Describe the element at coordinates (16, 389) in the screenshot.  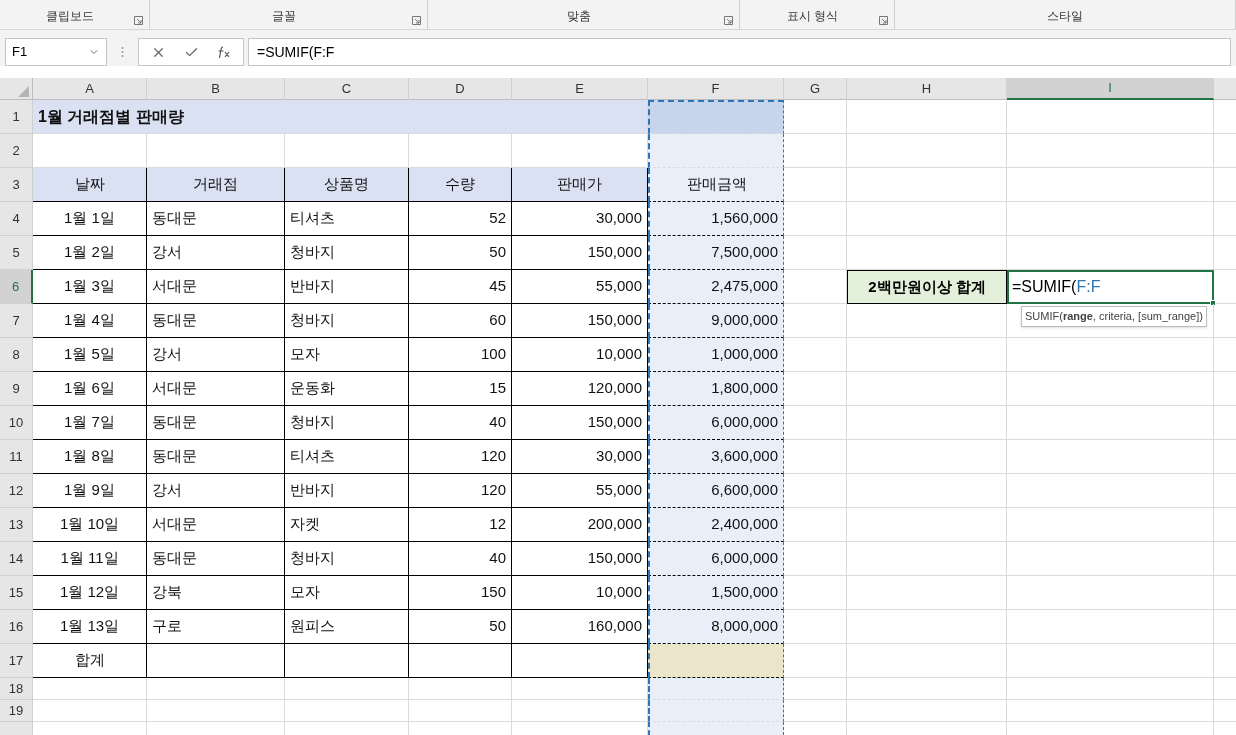
I see `row-header: 9` at that location.